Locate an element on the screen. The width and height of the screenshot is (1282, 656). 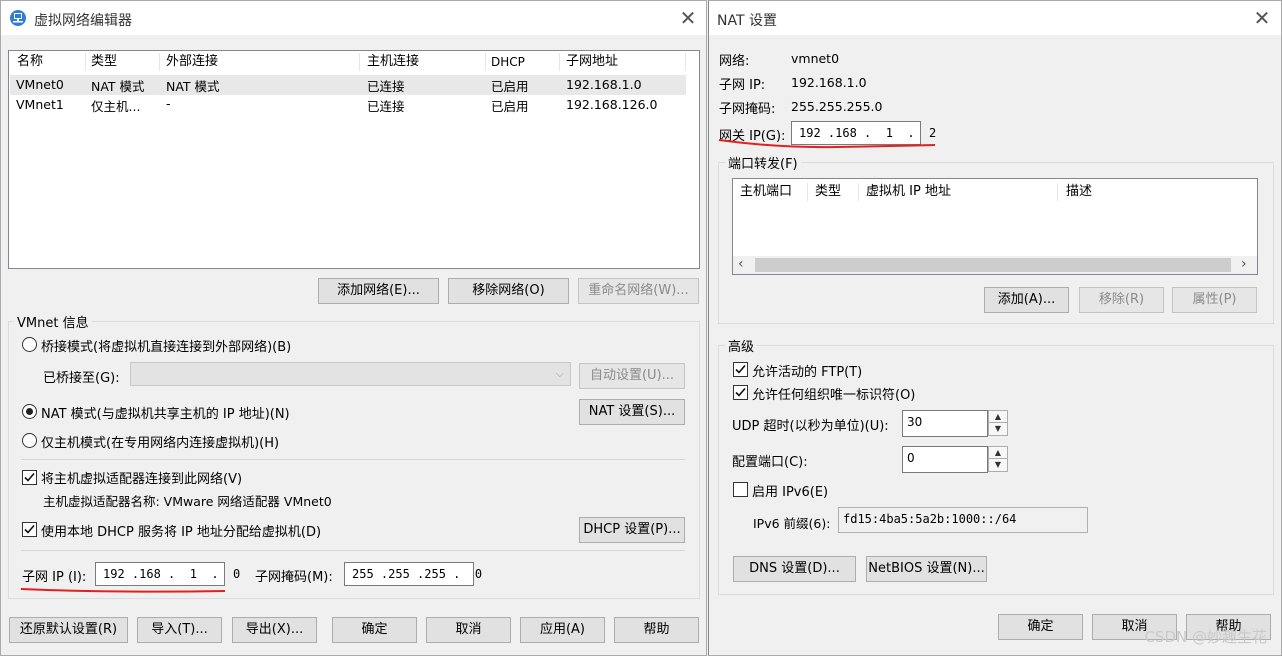
red-underline-annotation is located at coordinates (827, 144).